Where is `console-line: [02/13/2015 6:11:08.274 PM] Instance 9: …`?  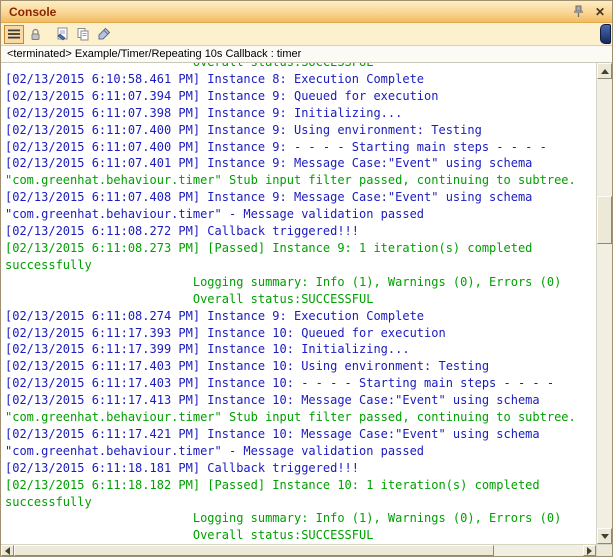 console-line: [02/13/2015 6:11:08.274 PM] Instance 9: … is located at coordinates (215, 315).